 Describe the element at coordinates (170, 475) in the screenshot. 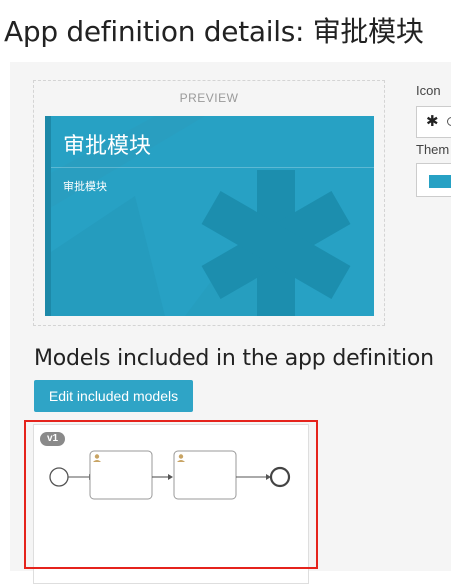

I see `process-diagram-thumbnail` at that location.